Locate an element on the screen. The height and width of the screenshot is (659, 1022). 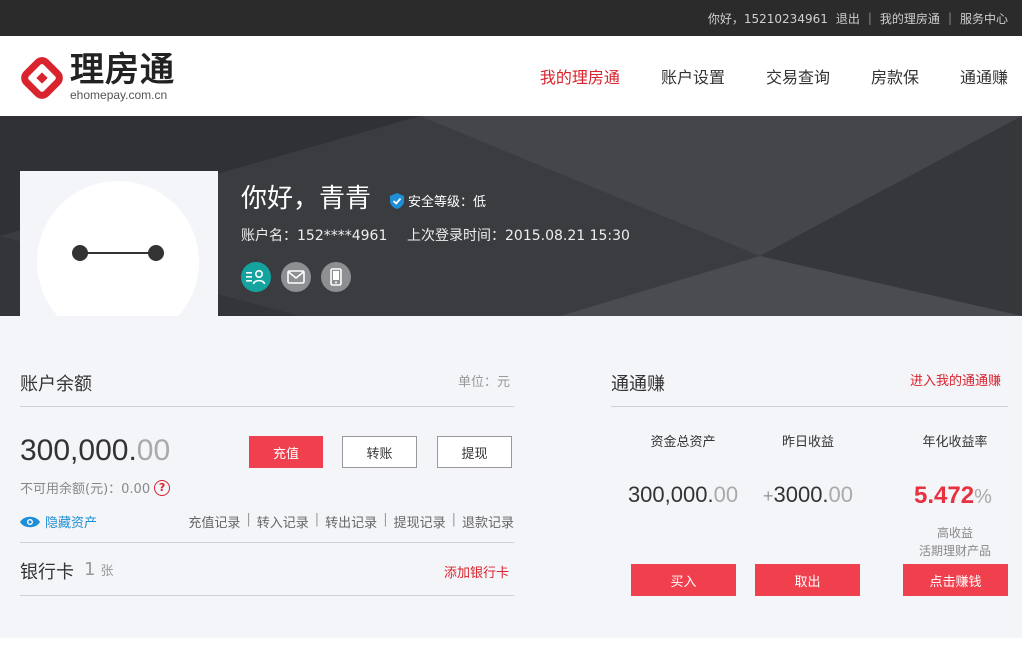
yesterday-earnings-value: +3000.00 is located at coordinates (808, 495).